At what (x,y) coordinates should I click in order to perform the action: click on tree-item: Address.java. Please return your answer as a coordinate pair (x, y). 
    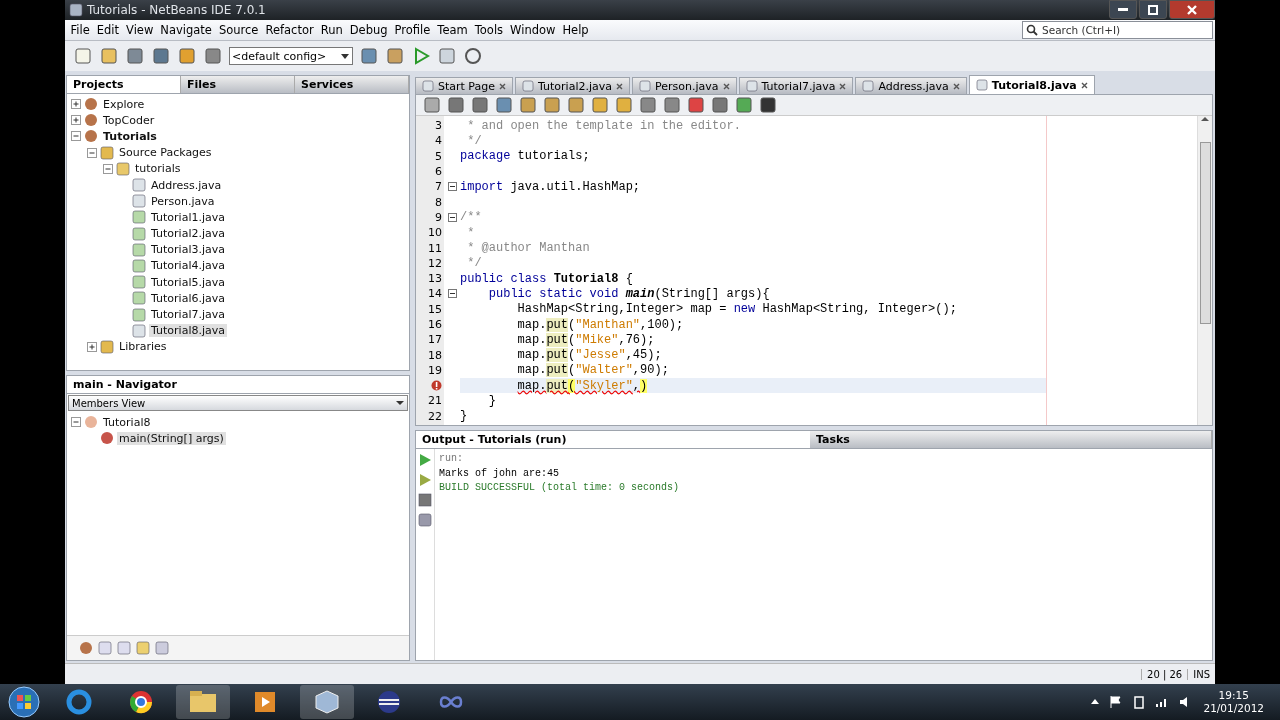
    Looking at the image, I should click on (186, 185).